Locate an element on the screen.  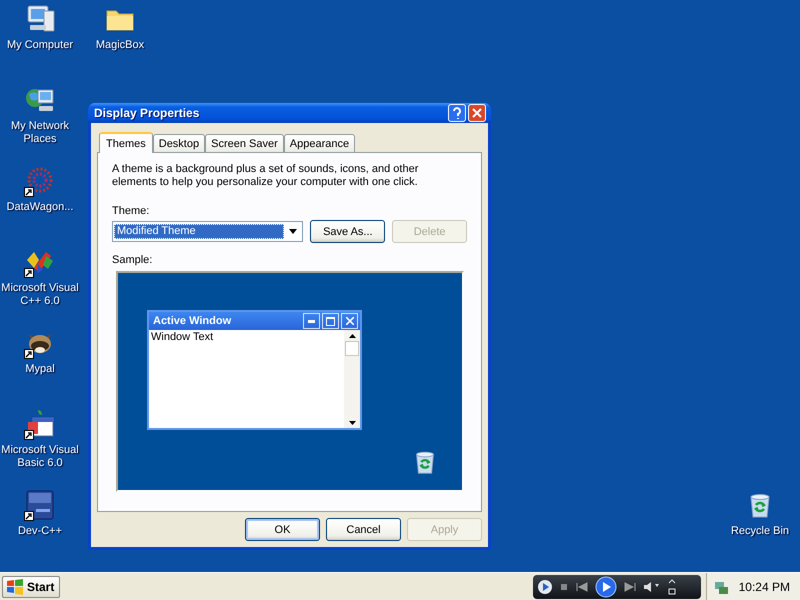
minimize-icon is located at coordinates (311, 321).